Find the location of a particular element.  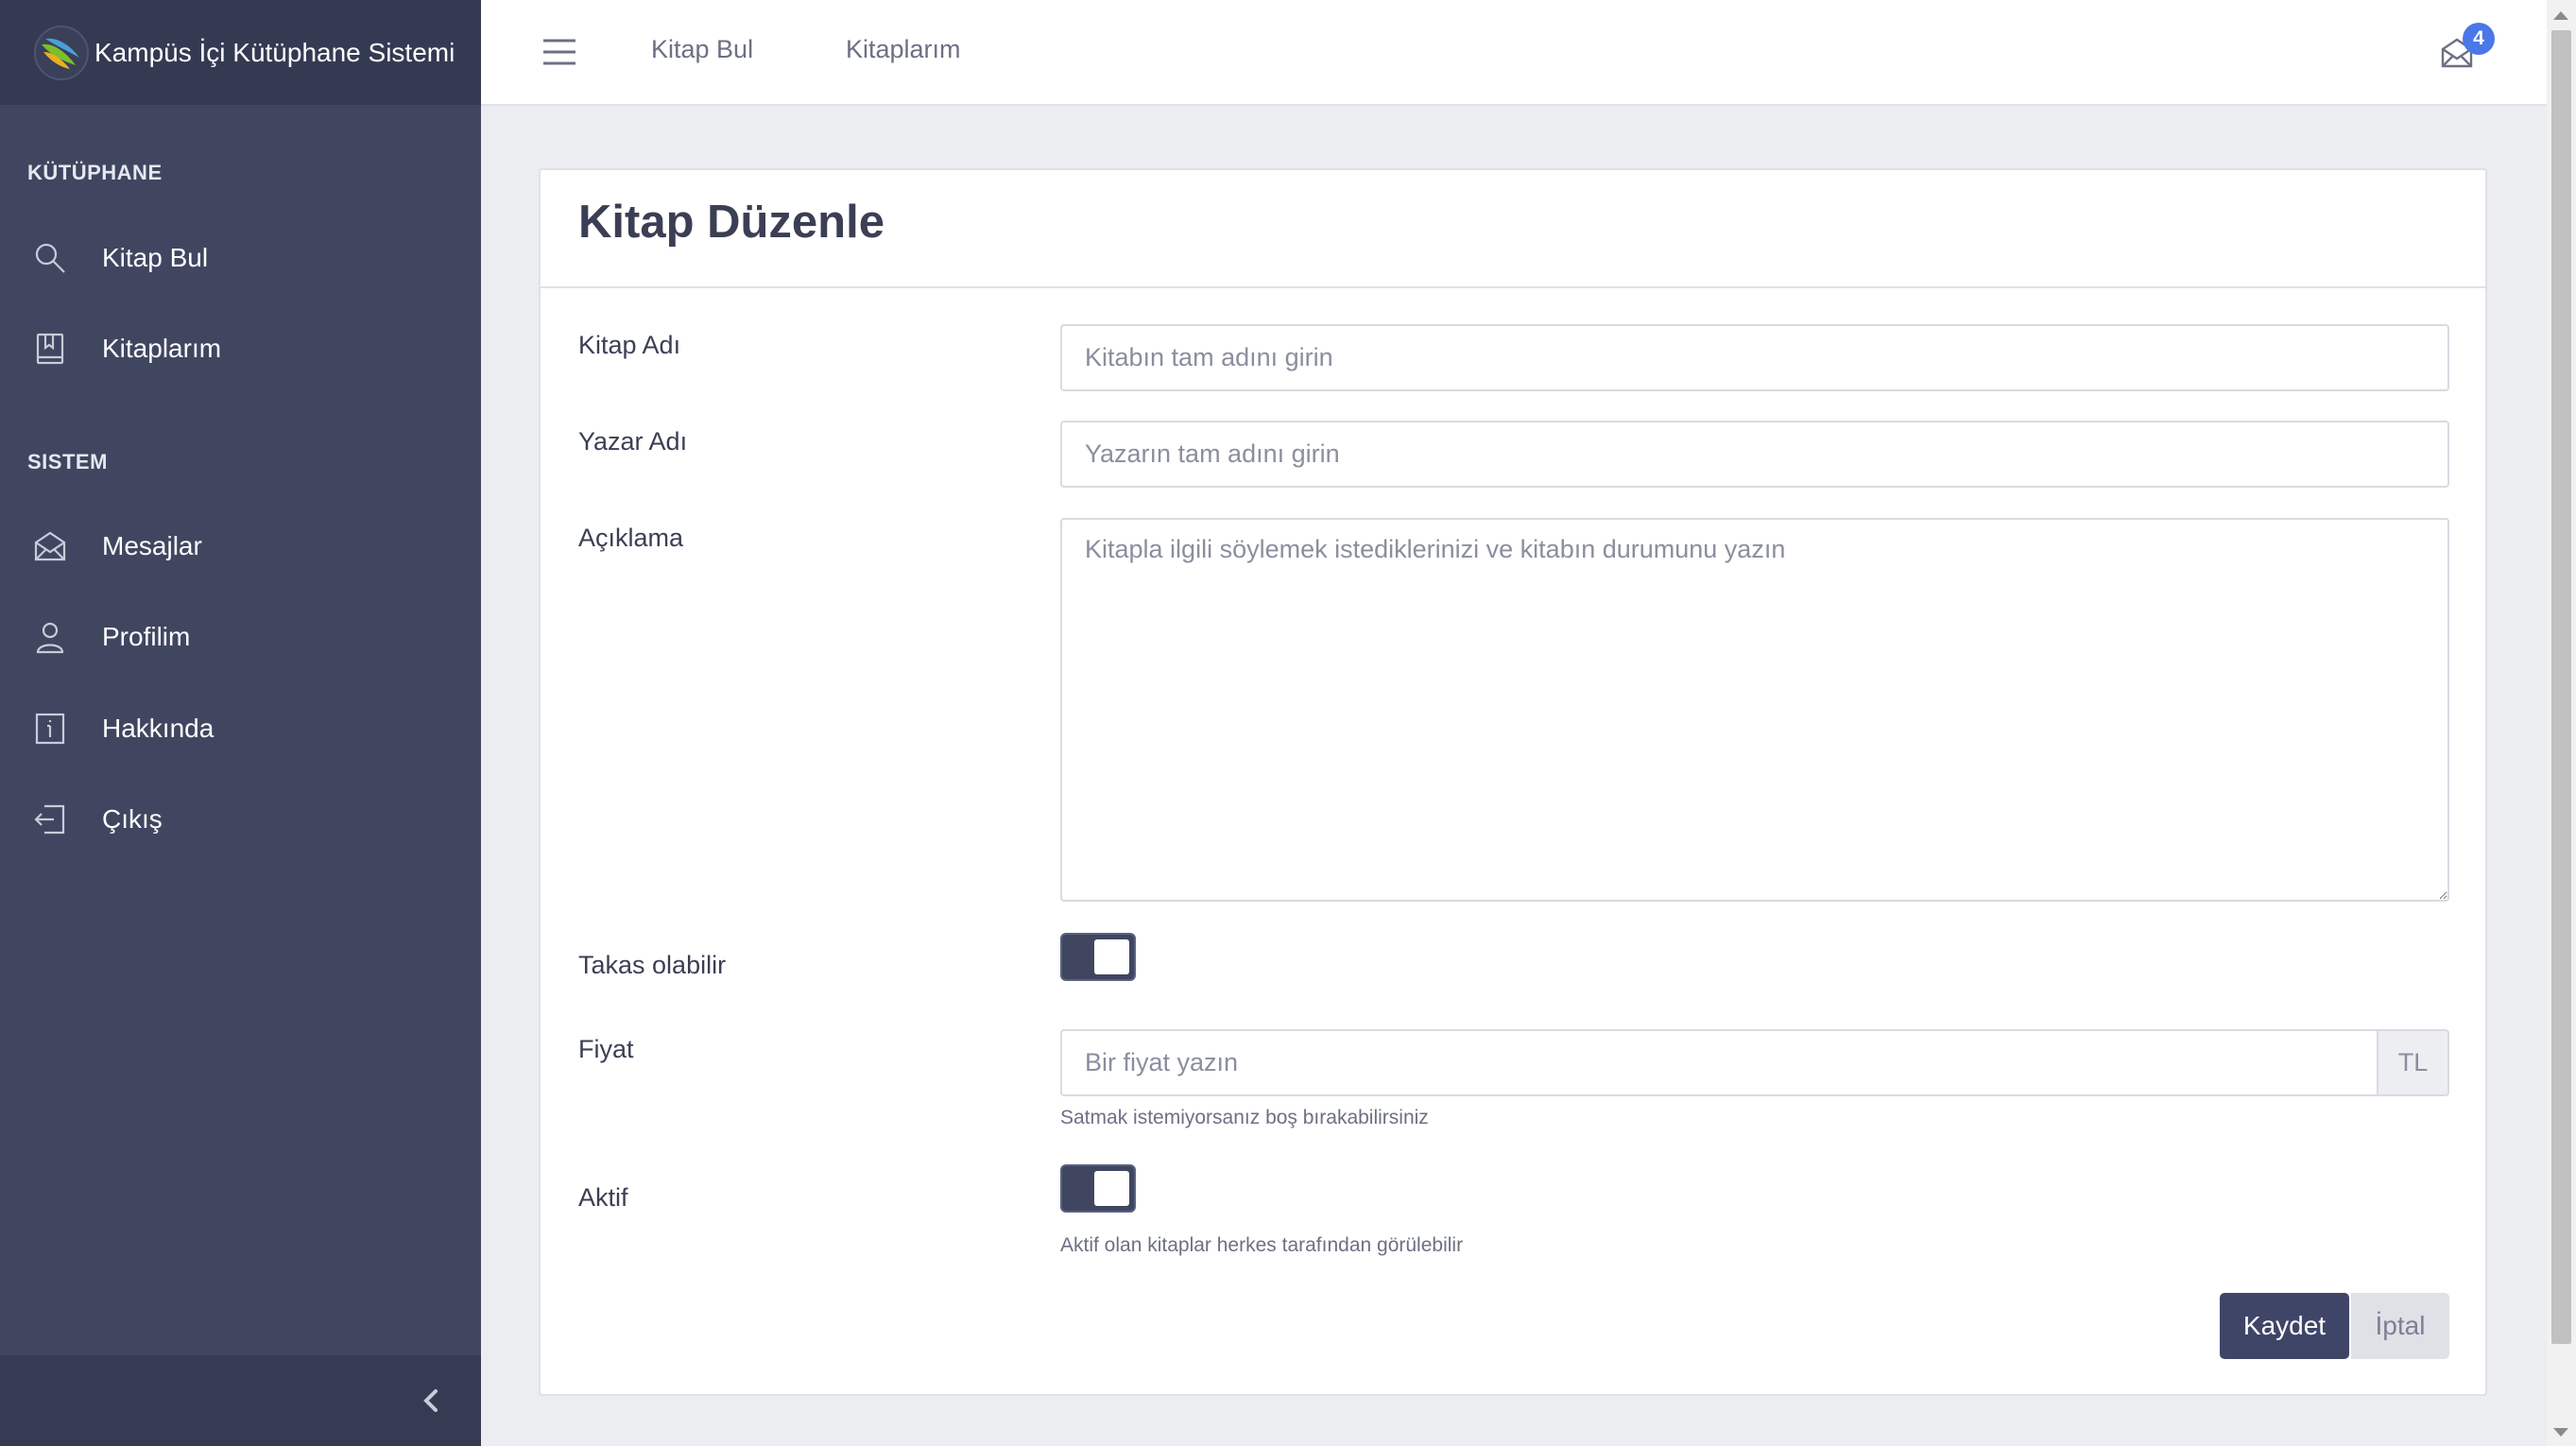

description-label: Açıklama is located at coordinates (631, 538).